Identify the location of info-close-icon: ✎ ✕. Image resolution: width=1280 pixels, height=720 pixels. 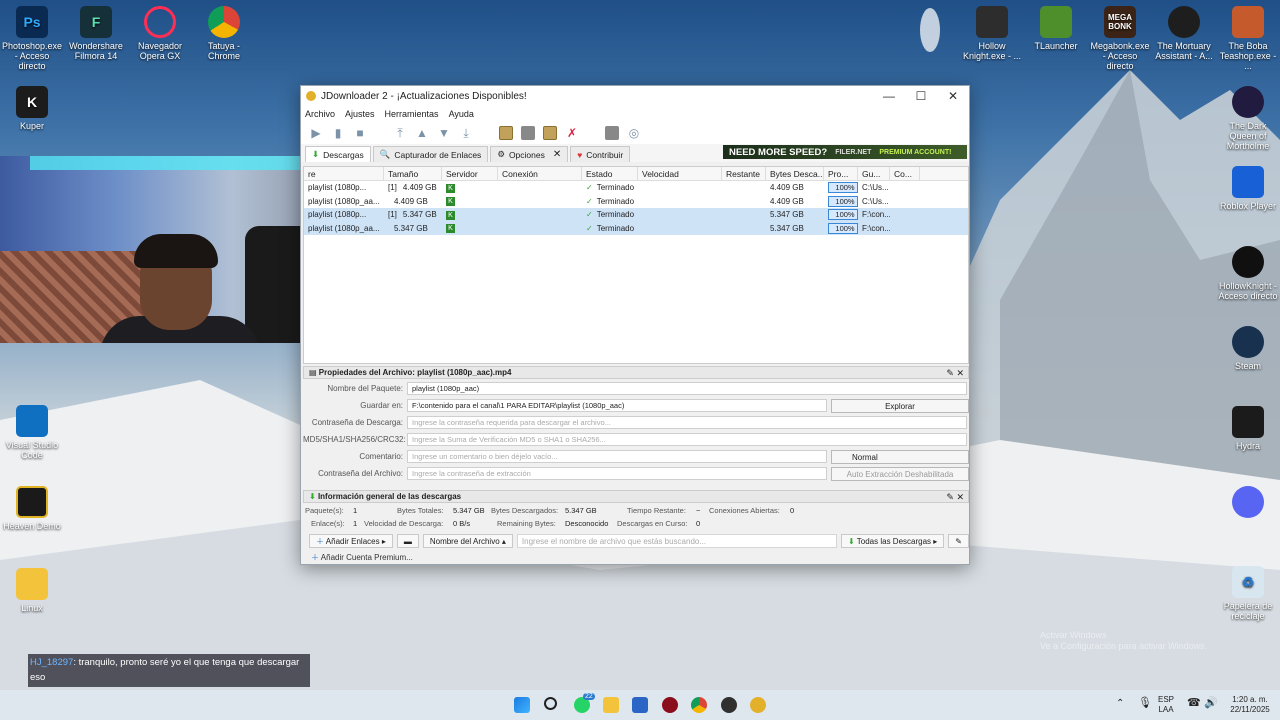
(955, 497).